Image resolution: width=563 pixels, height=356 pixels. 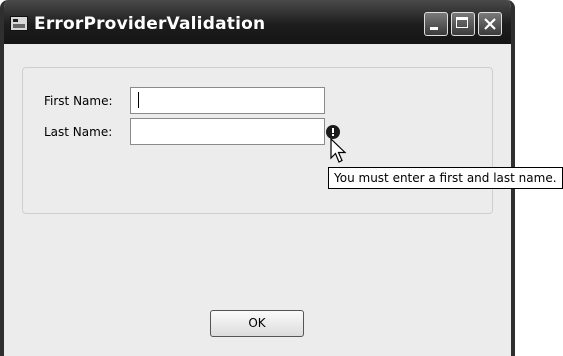 What do you see at coordinates (19, 23) in the screenshot?
I see `app-window-icon` at bounding box center [19, 23].